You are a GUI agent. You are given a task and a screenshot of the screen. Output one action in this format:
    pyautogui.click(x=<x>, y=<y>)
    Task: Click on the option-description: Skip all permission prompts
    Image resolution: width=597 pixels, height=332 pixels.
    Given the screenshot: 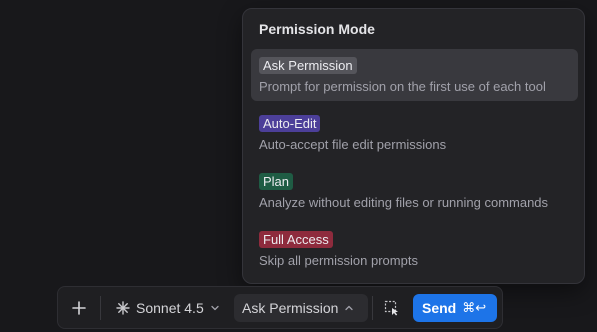 What is the action you would take?
    pyautogui.click(x=338, y=260)
    